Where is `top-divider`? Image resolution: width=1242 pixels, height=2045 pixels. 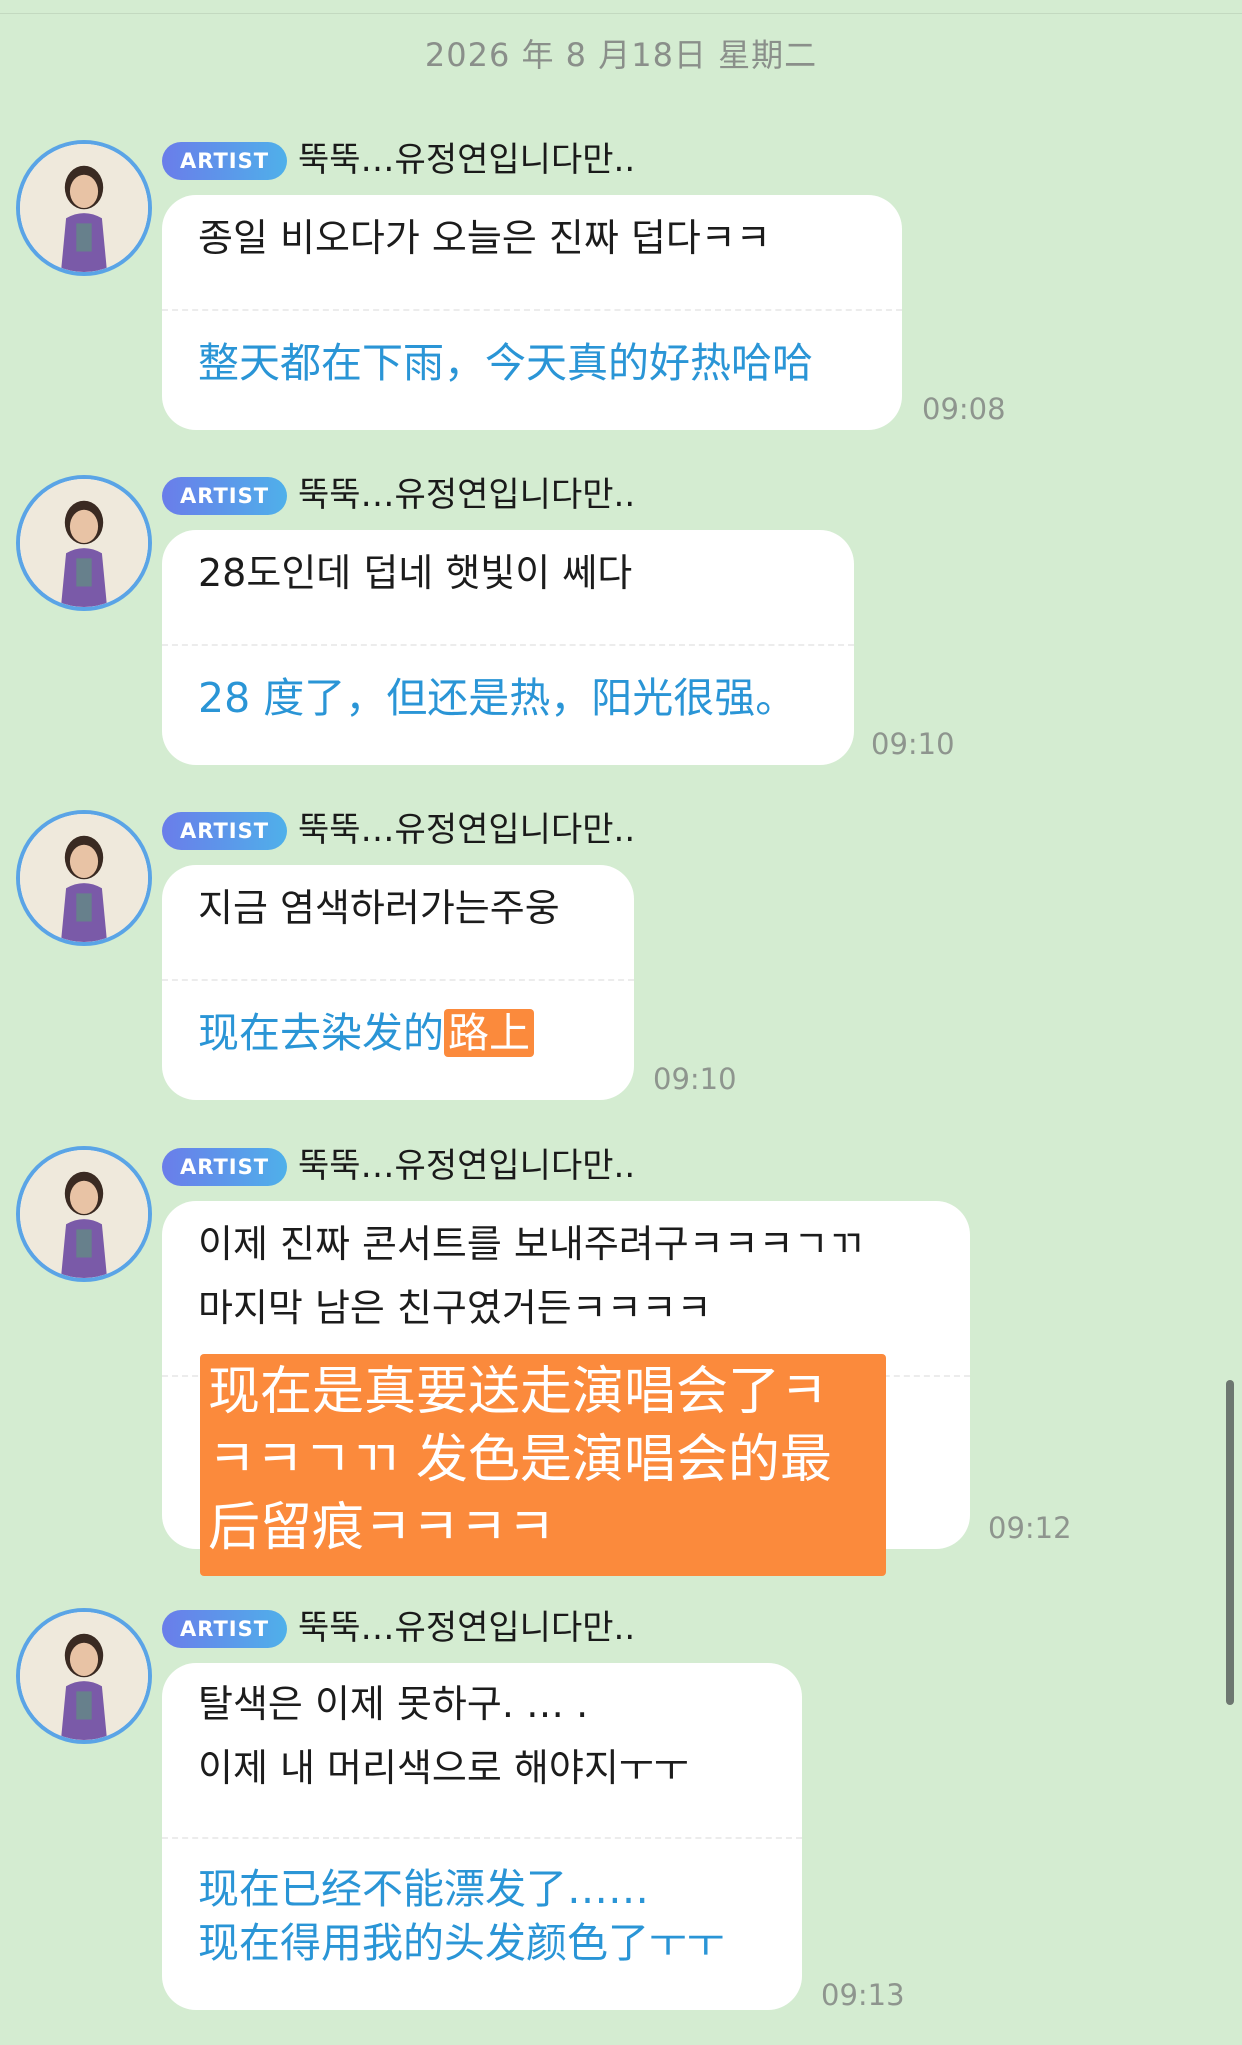 top-divider is located at coordinates (621, 7).